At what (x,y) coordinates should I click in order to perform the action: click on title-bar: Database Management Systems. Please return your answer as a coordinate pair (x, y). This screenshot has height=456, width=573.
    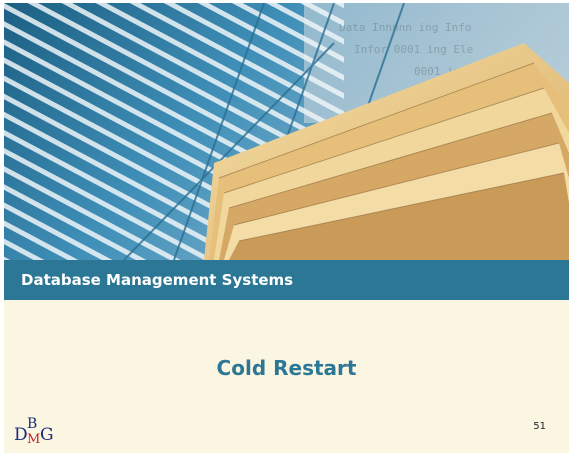
    Looking at the image, I should click on (286, 280).